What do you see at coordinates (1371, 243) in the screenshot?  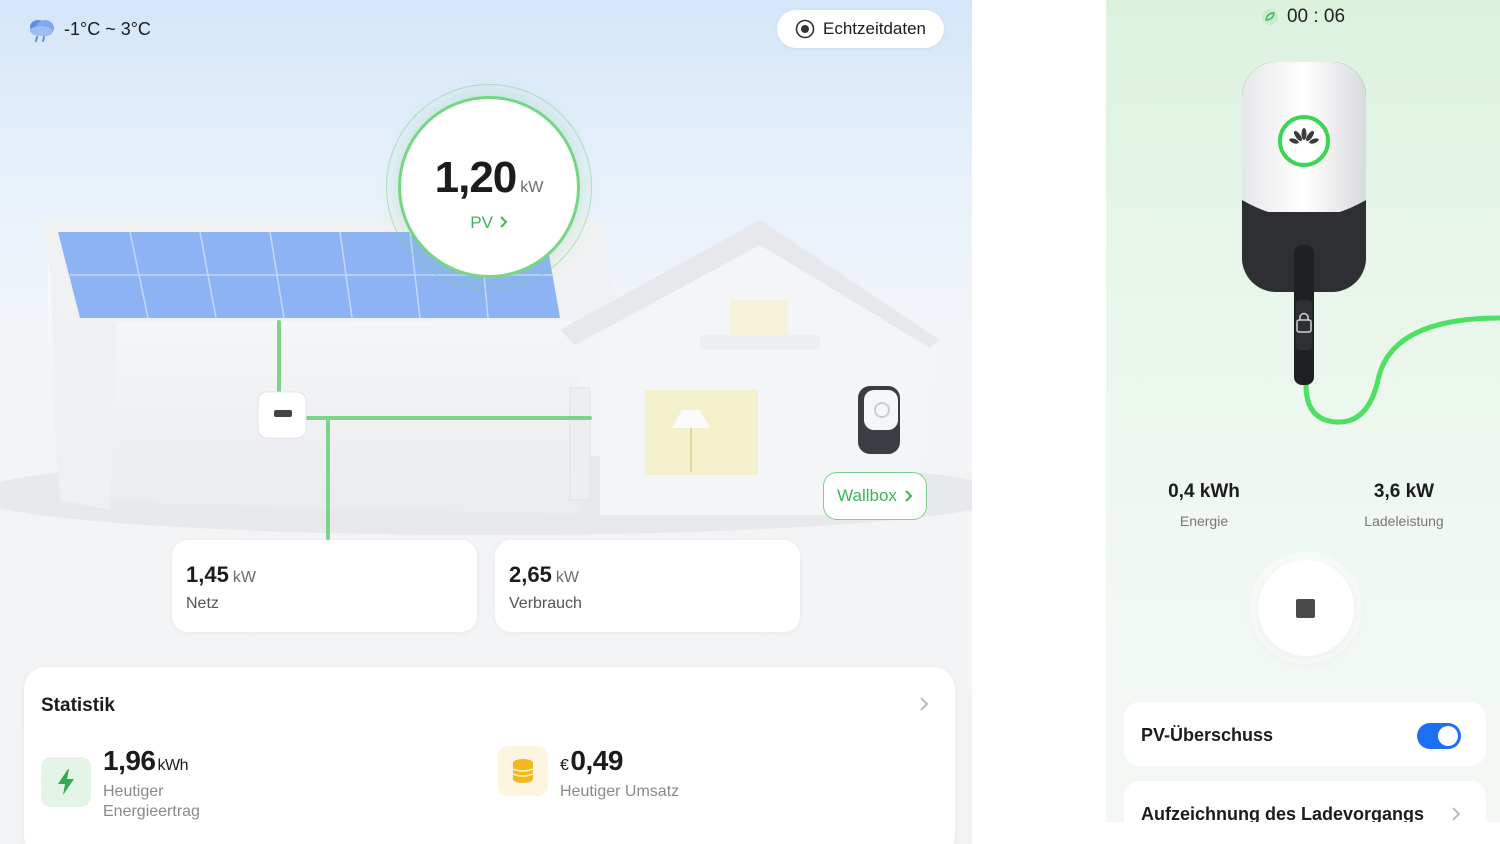 I see `wallbox-charger-illustration` at bounding box center [1371, 243].